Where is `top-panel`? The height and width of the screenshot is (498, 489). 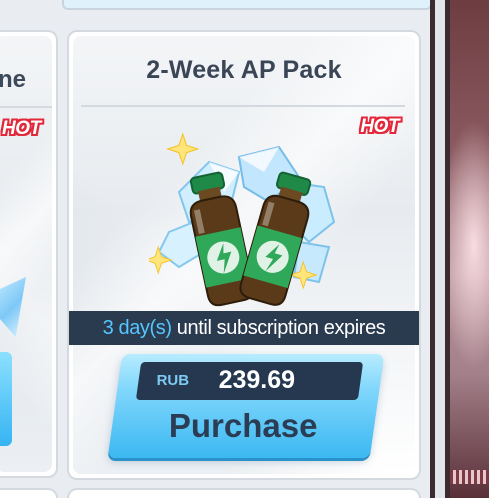 top-panel is located at coordinates (247, 5).